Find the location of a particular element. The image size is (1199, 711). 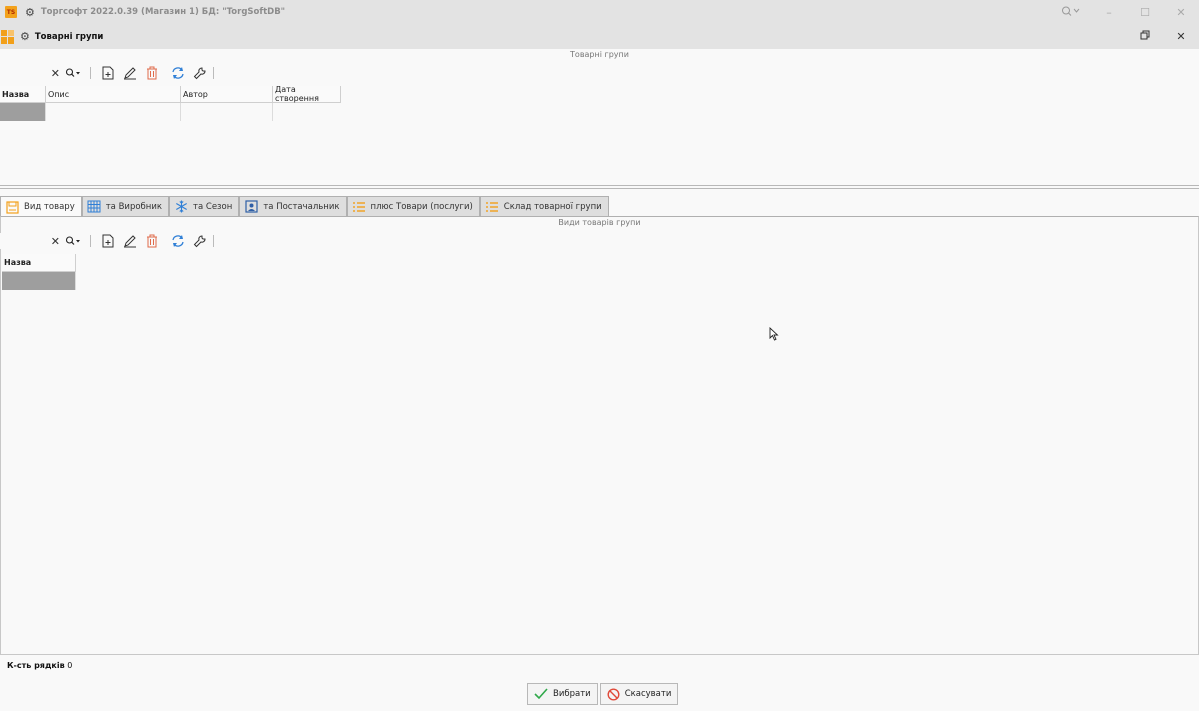

top-toolbar: ✕ is located at coordinates (110, 73).